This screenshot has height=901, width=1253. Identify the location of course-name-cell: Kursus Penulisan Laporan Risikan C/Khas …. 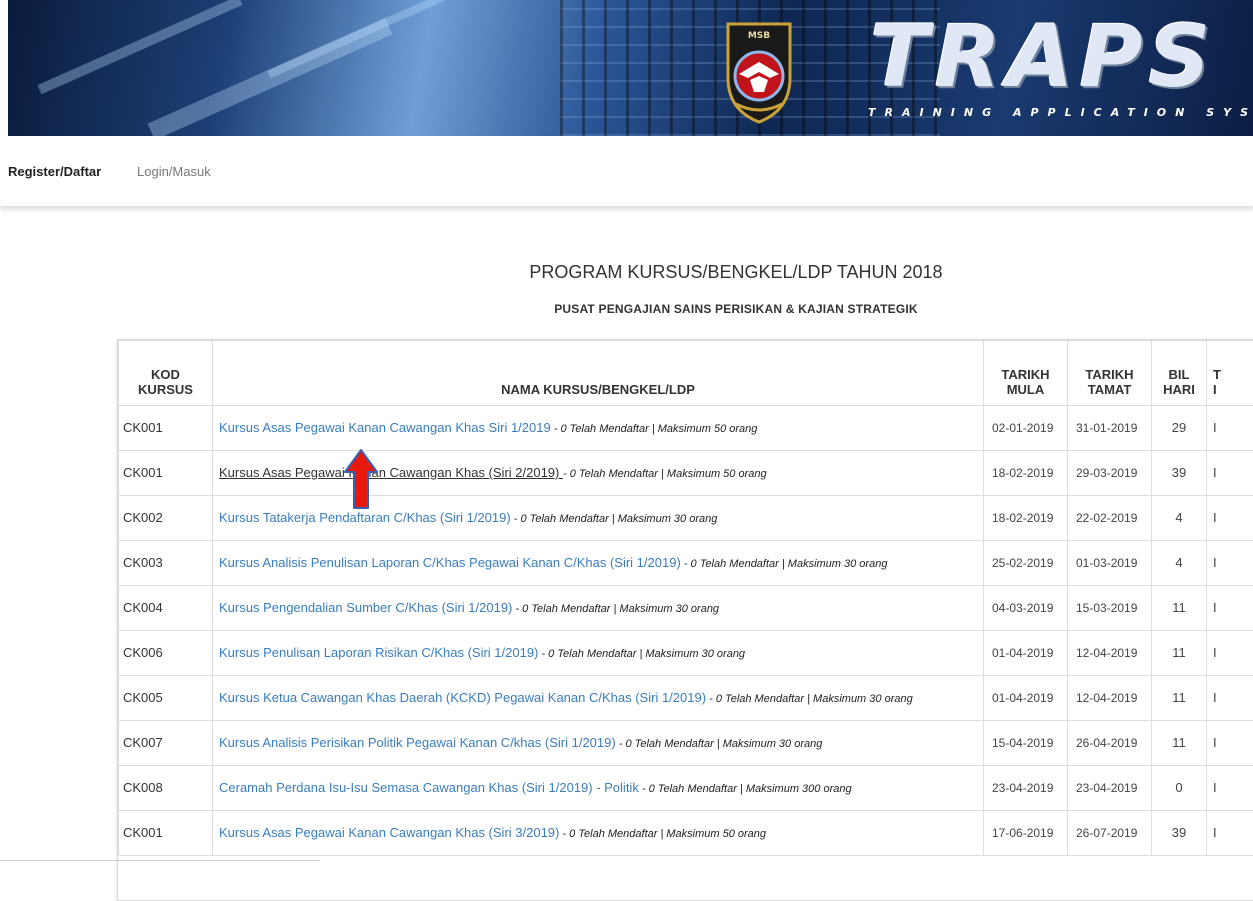
(598, 653).